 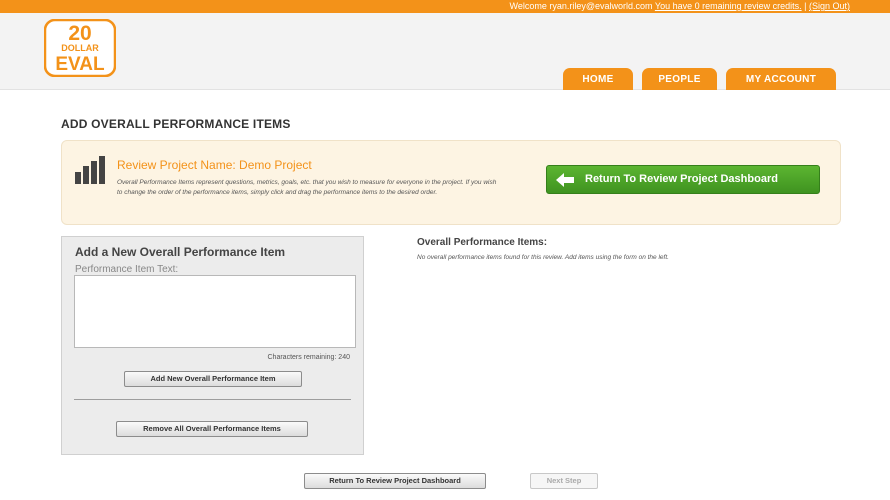 I want to click on sign-out-link: (Sign Out), so click(x=829, y=6).